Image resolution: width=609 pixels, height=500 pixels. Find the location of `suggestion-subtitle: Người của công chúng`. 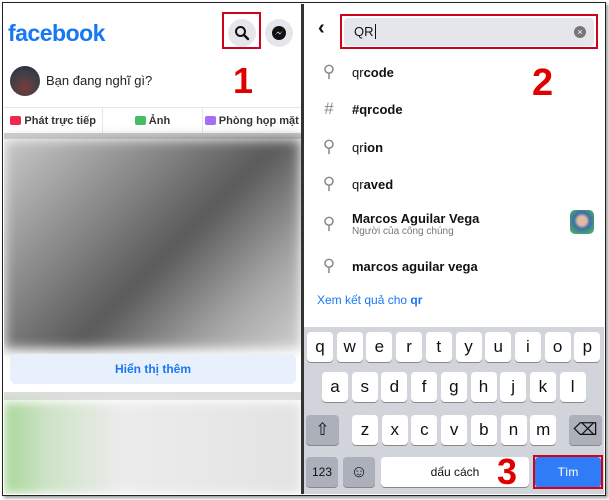

suggestion-subtitle: Người của công chúng is located at coordinates (403, 231).